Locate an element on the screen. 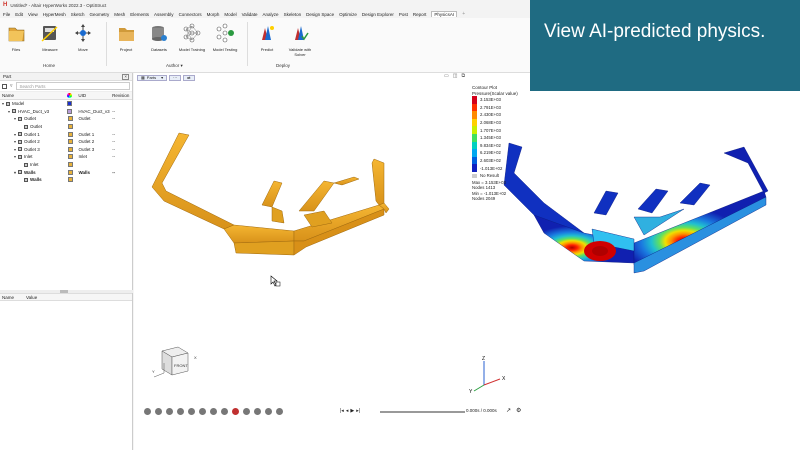 Image resolution: width=800 pixels, height=450 pixels. section-cut-icon is located at coordinates (191, 411).